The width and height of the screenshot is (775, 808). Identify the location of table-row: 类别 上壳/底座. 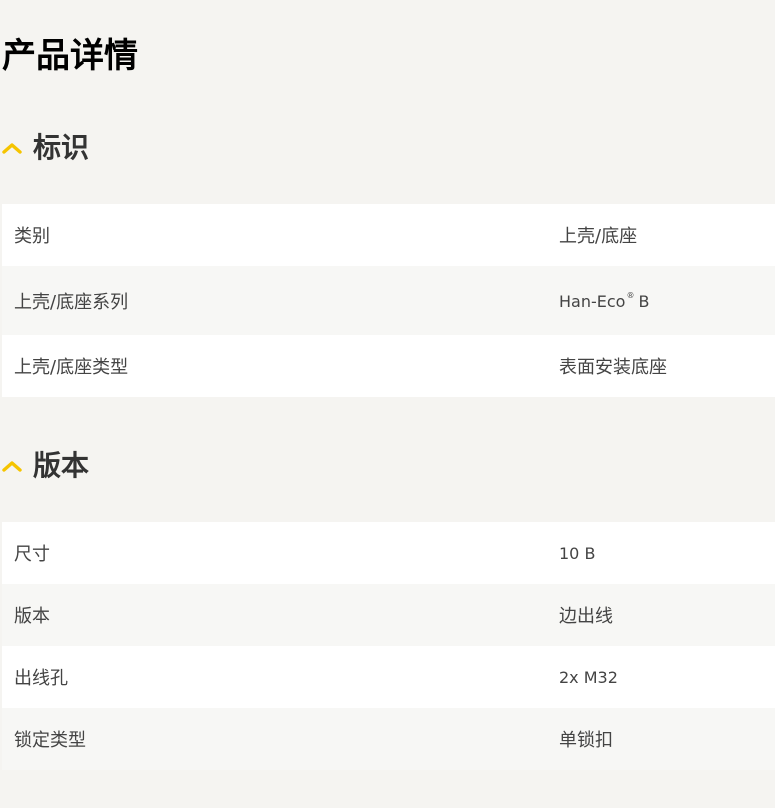
(388, 235).